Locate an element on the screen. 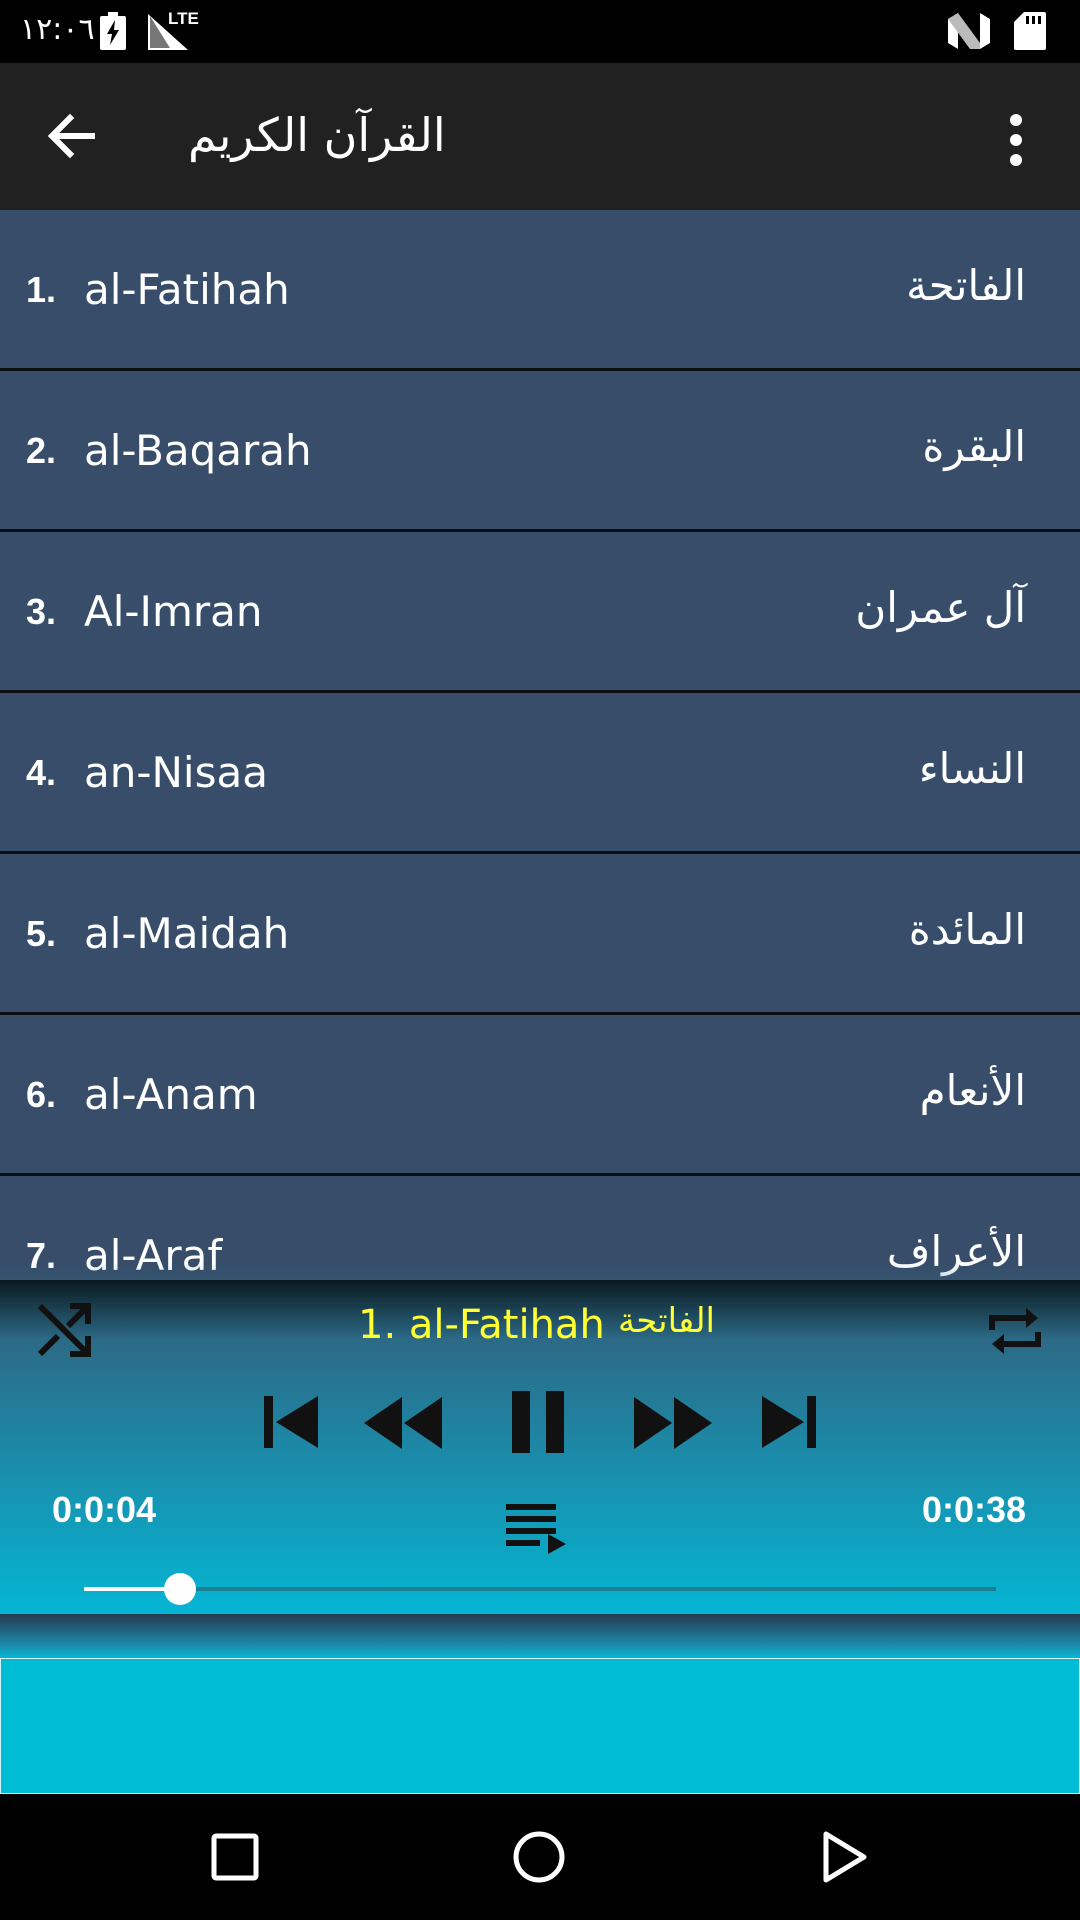 The image size is (1080, 1920). fast-forward-icon is located at coordinates (673, 1423).